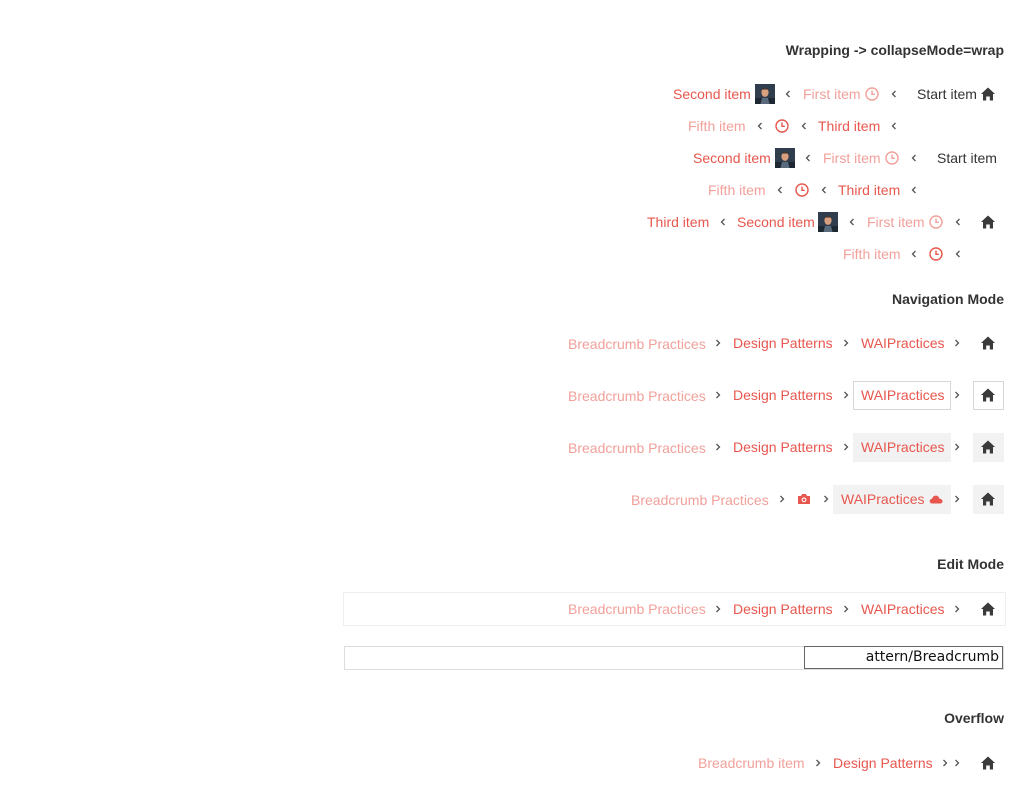  Describe the element at coordinates (947, 299) in the screenshot. I see `section-title-navigation: Navigation Mode` at that location.